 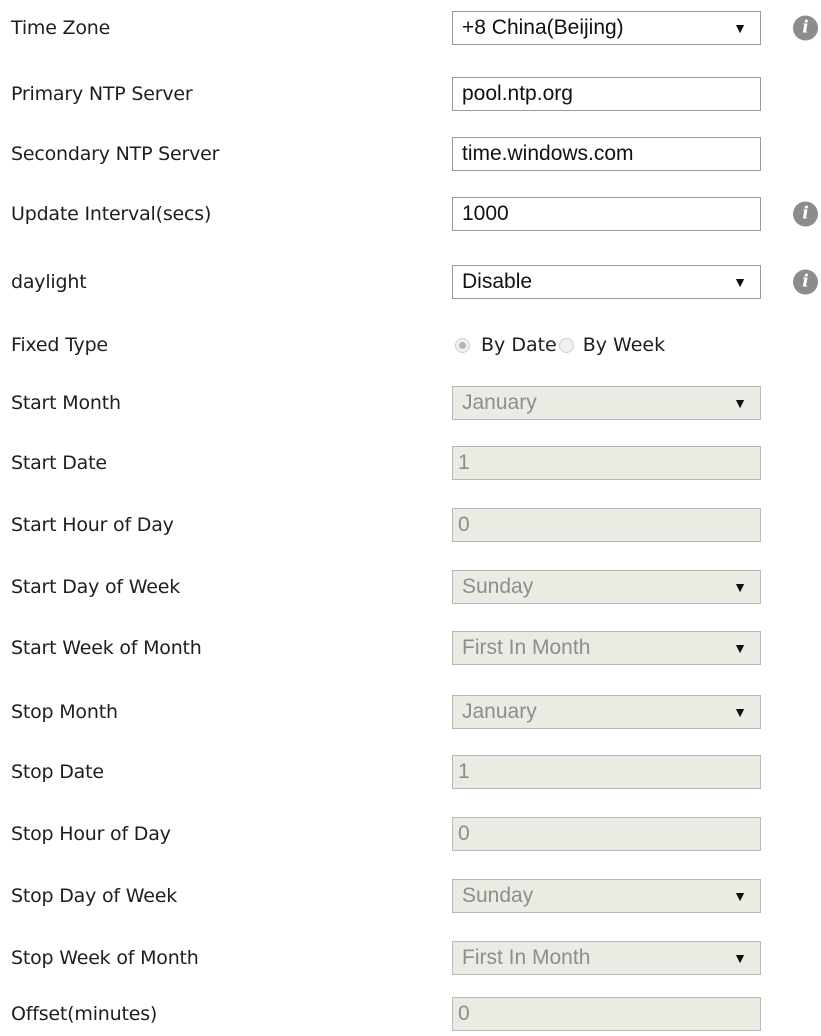 I want to click on time-zone-row: Time Zone +8 China(Beijing) ▼ i, so click(x=410, y=28).